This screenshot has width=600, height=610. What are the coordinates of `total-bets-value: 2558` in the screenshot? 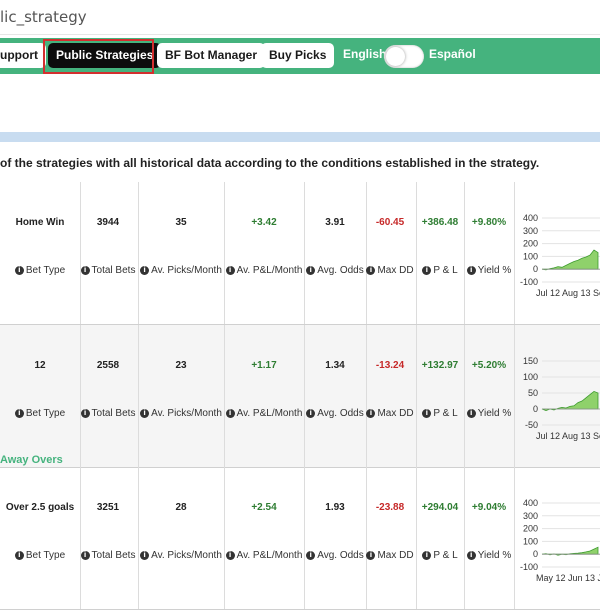 It's located at (108, 365).